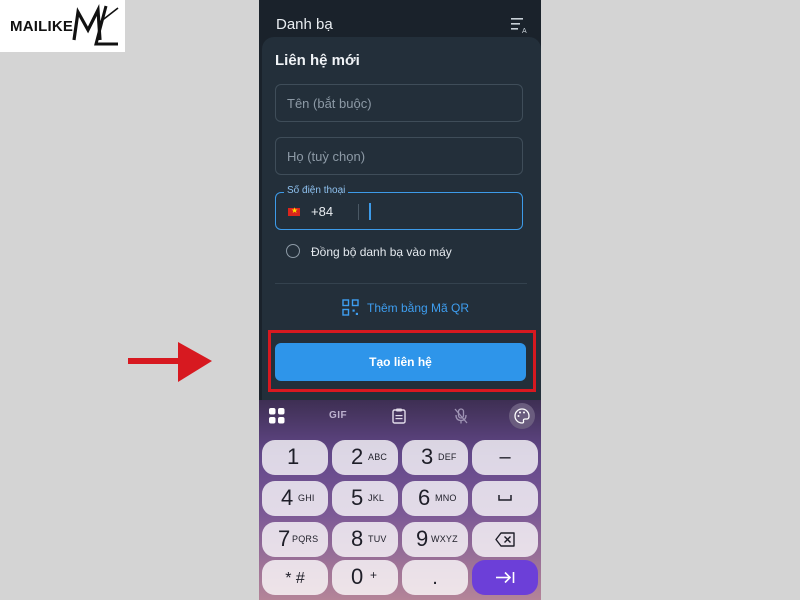  Describe the element at coordinates (444, 539) in the screenshot. I see `key-letters: WXYZ` at that location.